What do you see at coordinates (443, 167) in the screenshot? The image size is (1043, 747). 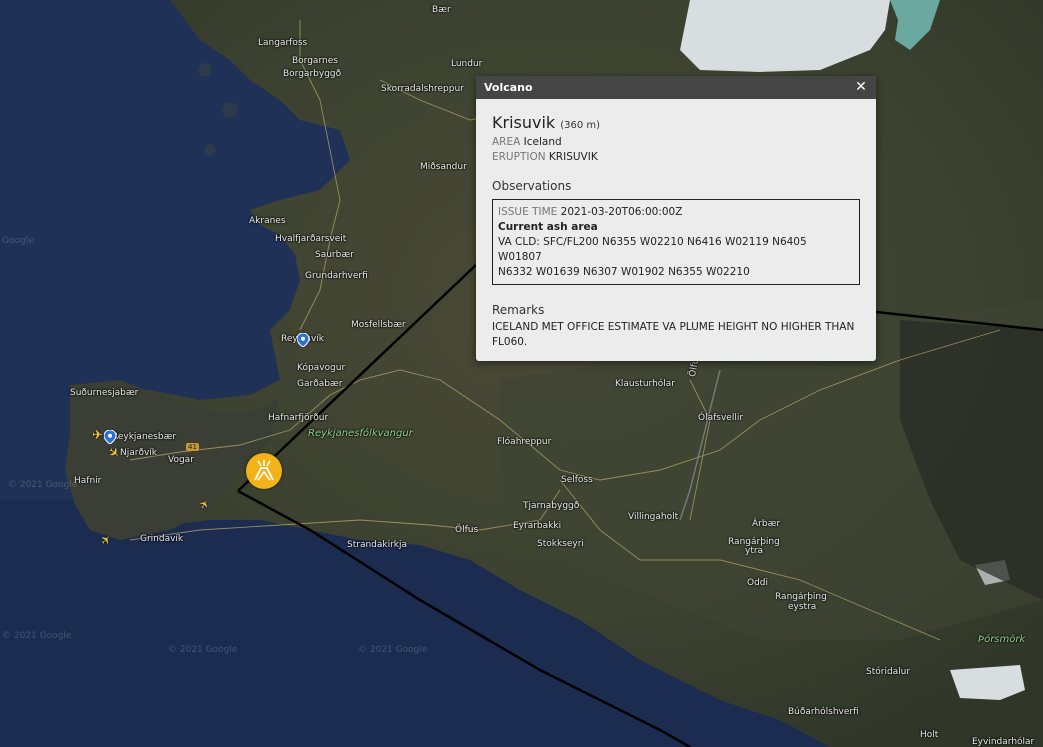 I see `place-label: Miðsandur` at bounding box center [443, 167].